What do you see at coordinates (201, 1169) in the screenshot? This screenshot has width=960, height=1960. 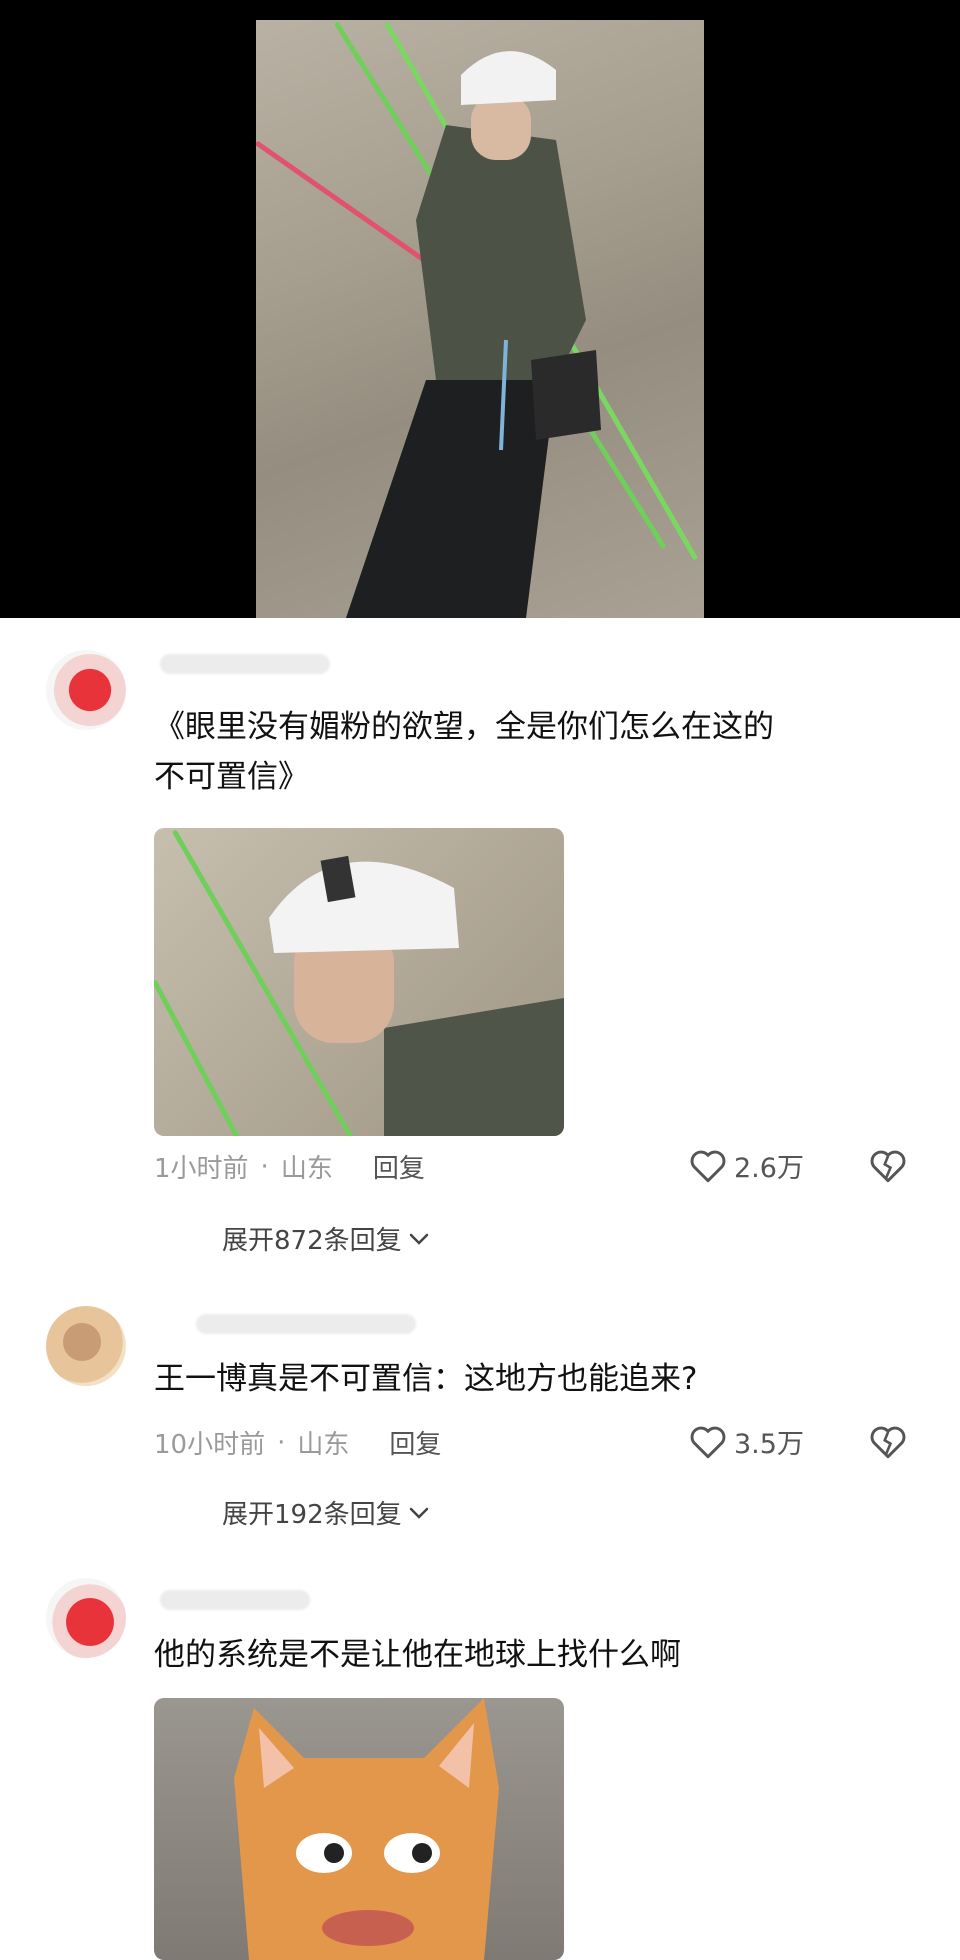 I see `comment-time: 1小时前` at bounding box center [201, 1169].